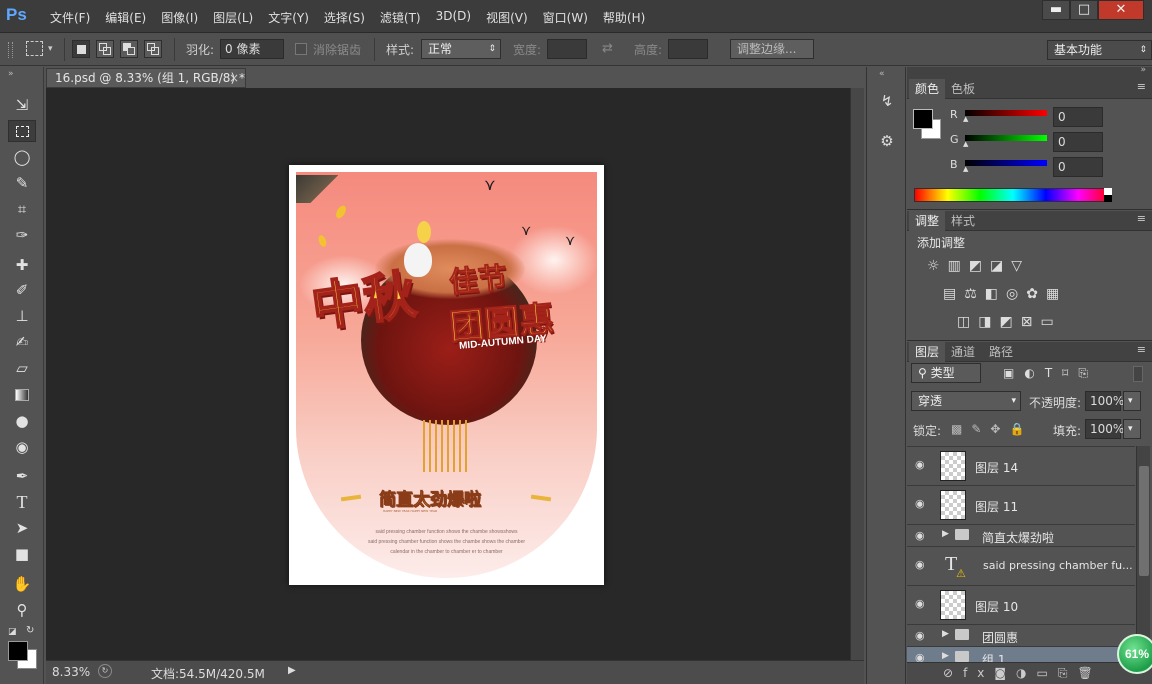 Image resolution: width=1152 pixels, height=684 pixels. I want to click on crop-tool-icon: ⌗, so click(22, 209).